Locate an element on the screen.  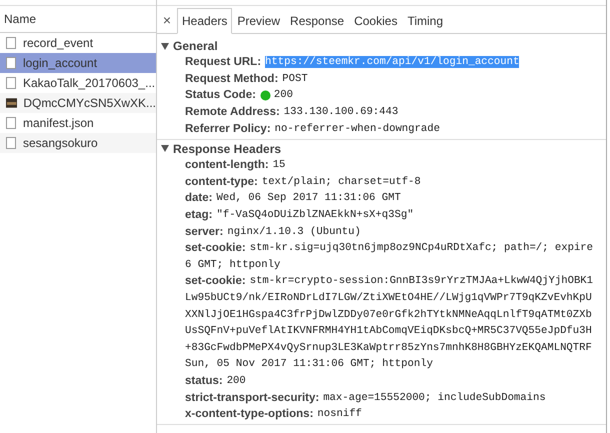
tab: Preview is located at coordinates (259, 21).